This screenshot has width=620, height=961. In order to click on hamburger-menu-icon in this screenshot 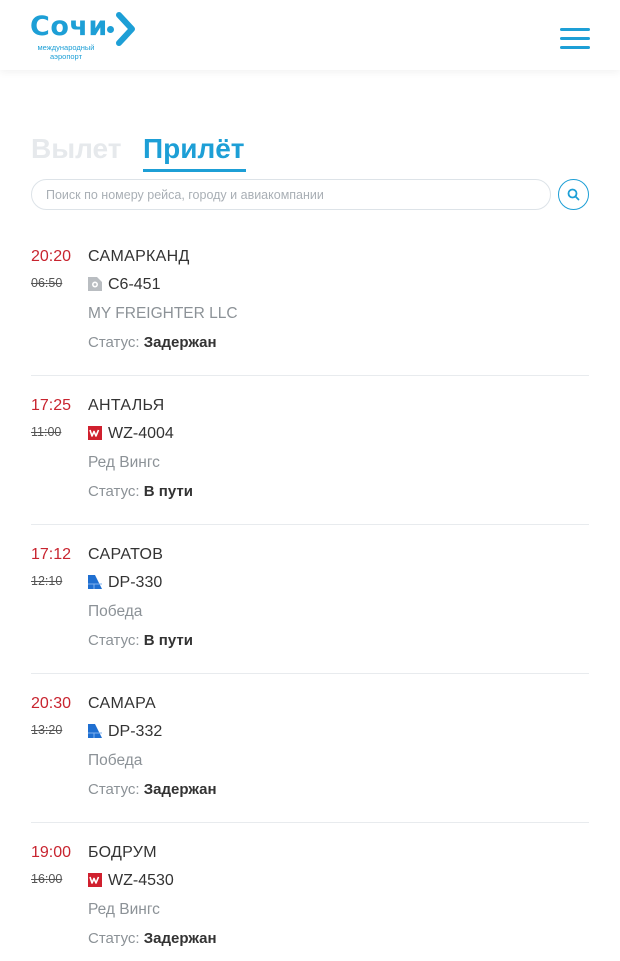, I will do `click(575, 38)`.